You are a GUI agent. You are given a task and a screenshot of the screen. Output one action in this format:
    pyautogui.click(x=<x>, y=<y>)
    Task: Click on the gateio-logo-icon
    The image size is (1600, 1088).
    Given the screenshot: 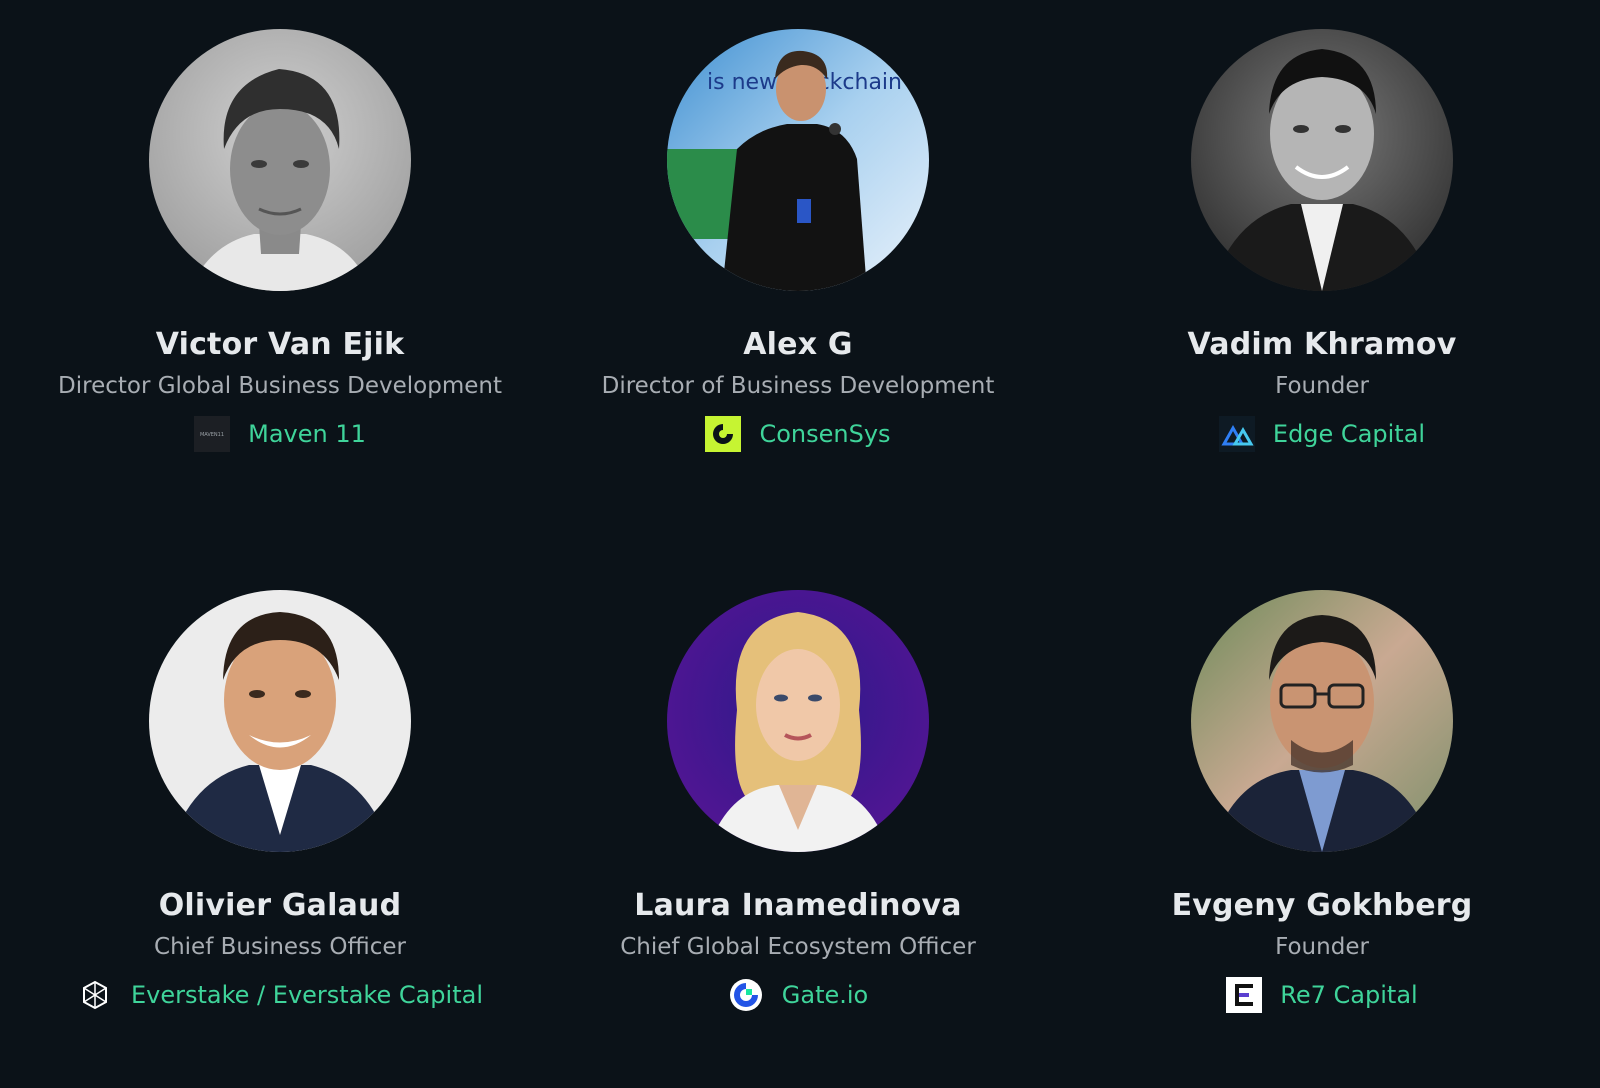 What is the action you would take?
    pyautogui.click(x=746, y=995)
    